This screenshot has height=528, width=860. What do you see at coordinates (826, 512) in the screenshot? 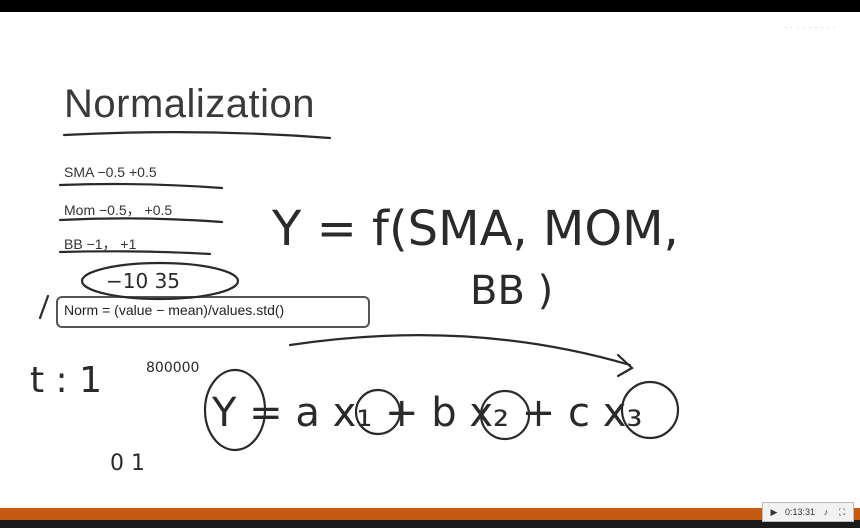
I see `volume-icon: ♪` at bounding box center [826, 512].